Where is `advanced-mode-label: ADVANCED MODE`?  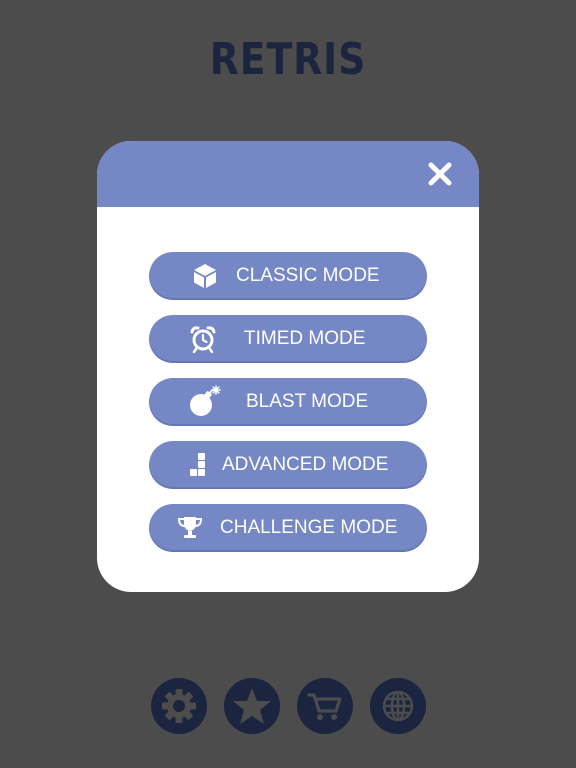
advanced-mode-label: ADVANCED MODE is located at coordinates (305, 464).